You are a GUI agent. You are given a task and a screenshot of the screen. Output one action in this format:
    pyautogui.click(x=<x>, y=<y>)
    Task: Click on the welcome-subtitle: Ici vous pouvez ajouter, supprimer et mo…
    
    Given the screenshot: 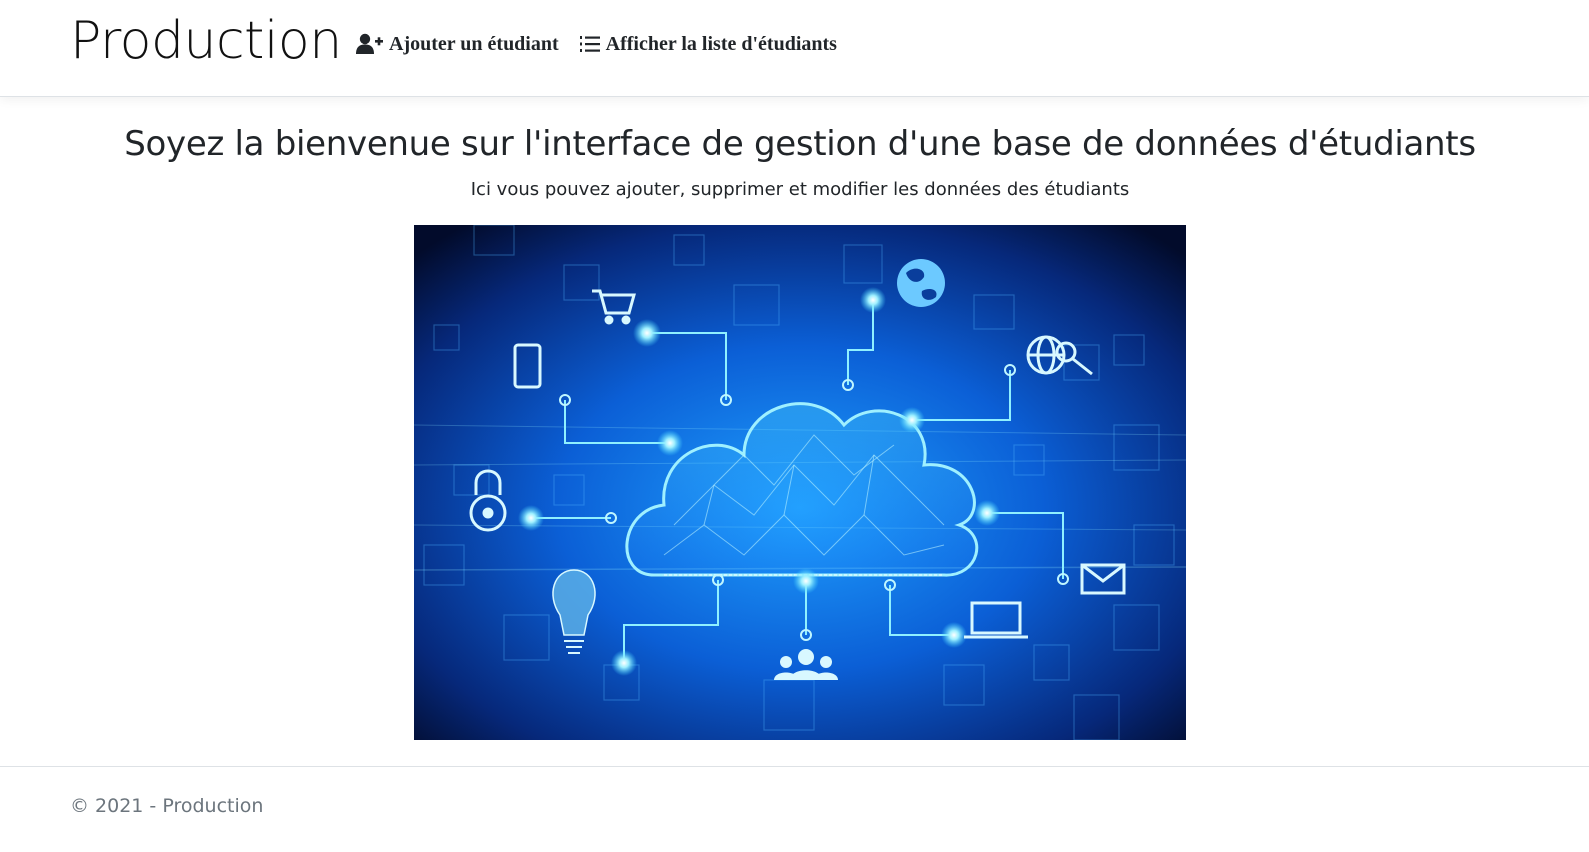 What is the action you would take?
    pyautogui.click(x=800, y=189)
    